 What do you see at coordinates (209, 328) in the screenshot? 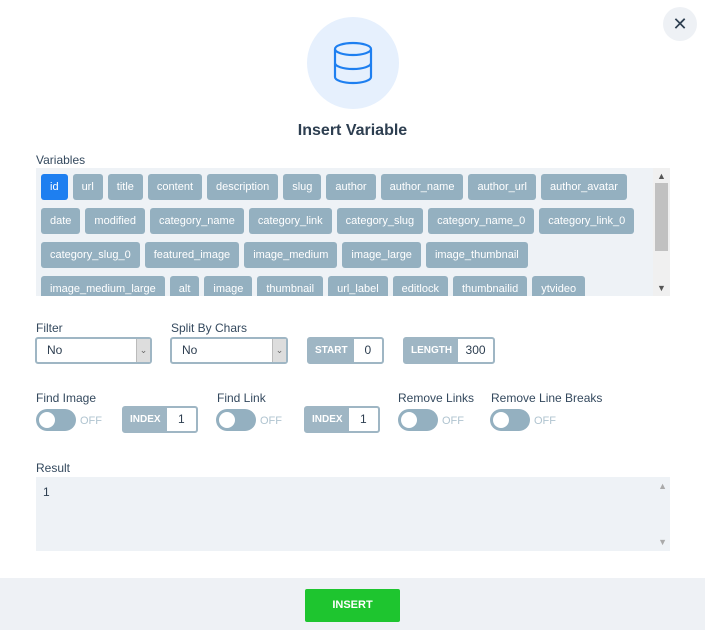
I see `split-label: Split By Chars` at bounding box center [209, 328].